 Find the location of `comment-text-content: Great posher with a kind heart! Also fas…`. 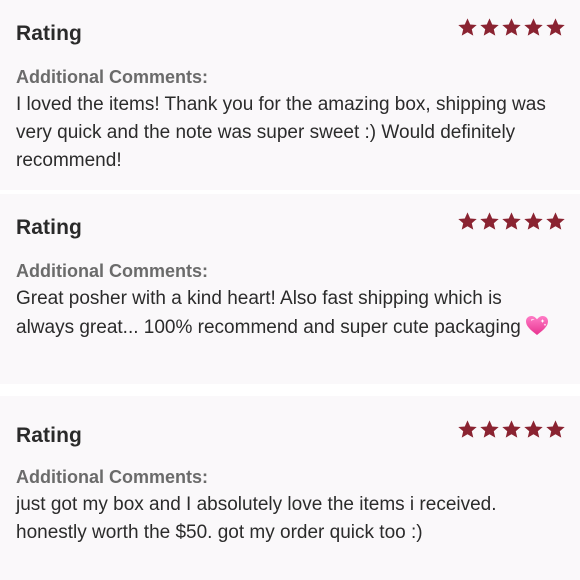

comment-text-content: Great posher with a kind heart! Also fas… is located at coordinates (268, 313).